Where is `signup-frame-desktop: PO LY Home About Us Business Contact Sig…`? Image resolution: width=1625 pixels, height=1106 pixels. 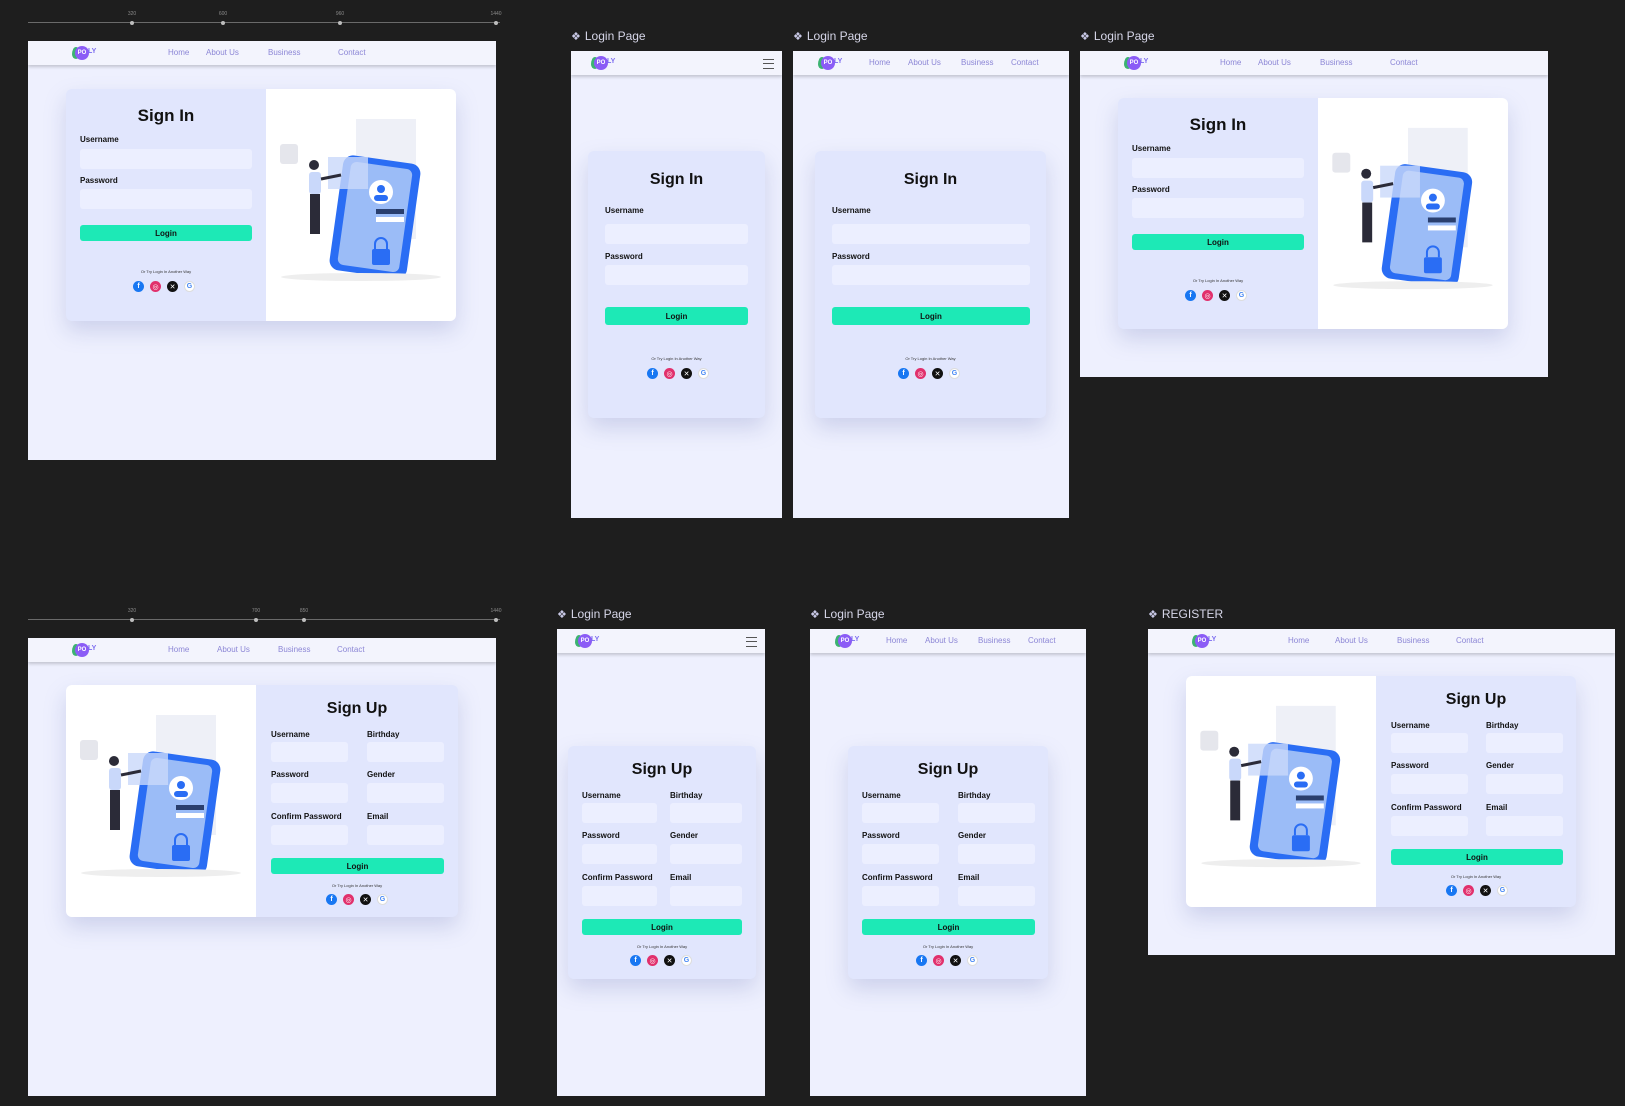 signup-frame-desktop: PO LY Home About Us Business Contact Sig… is located at coordinates (262, 867).